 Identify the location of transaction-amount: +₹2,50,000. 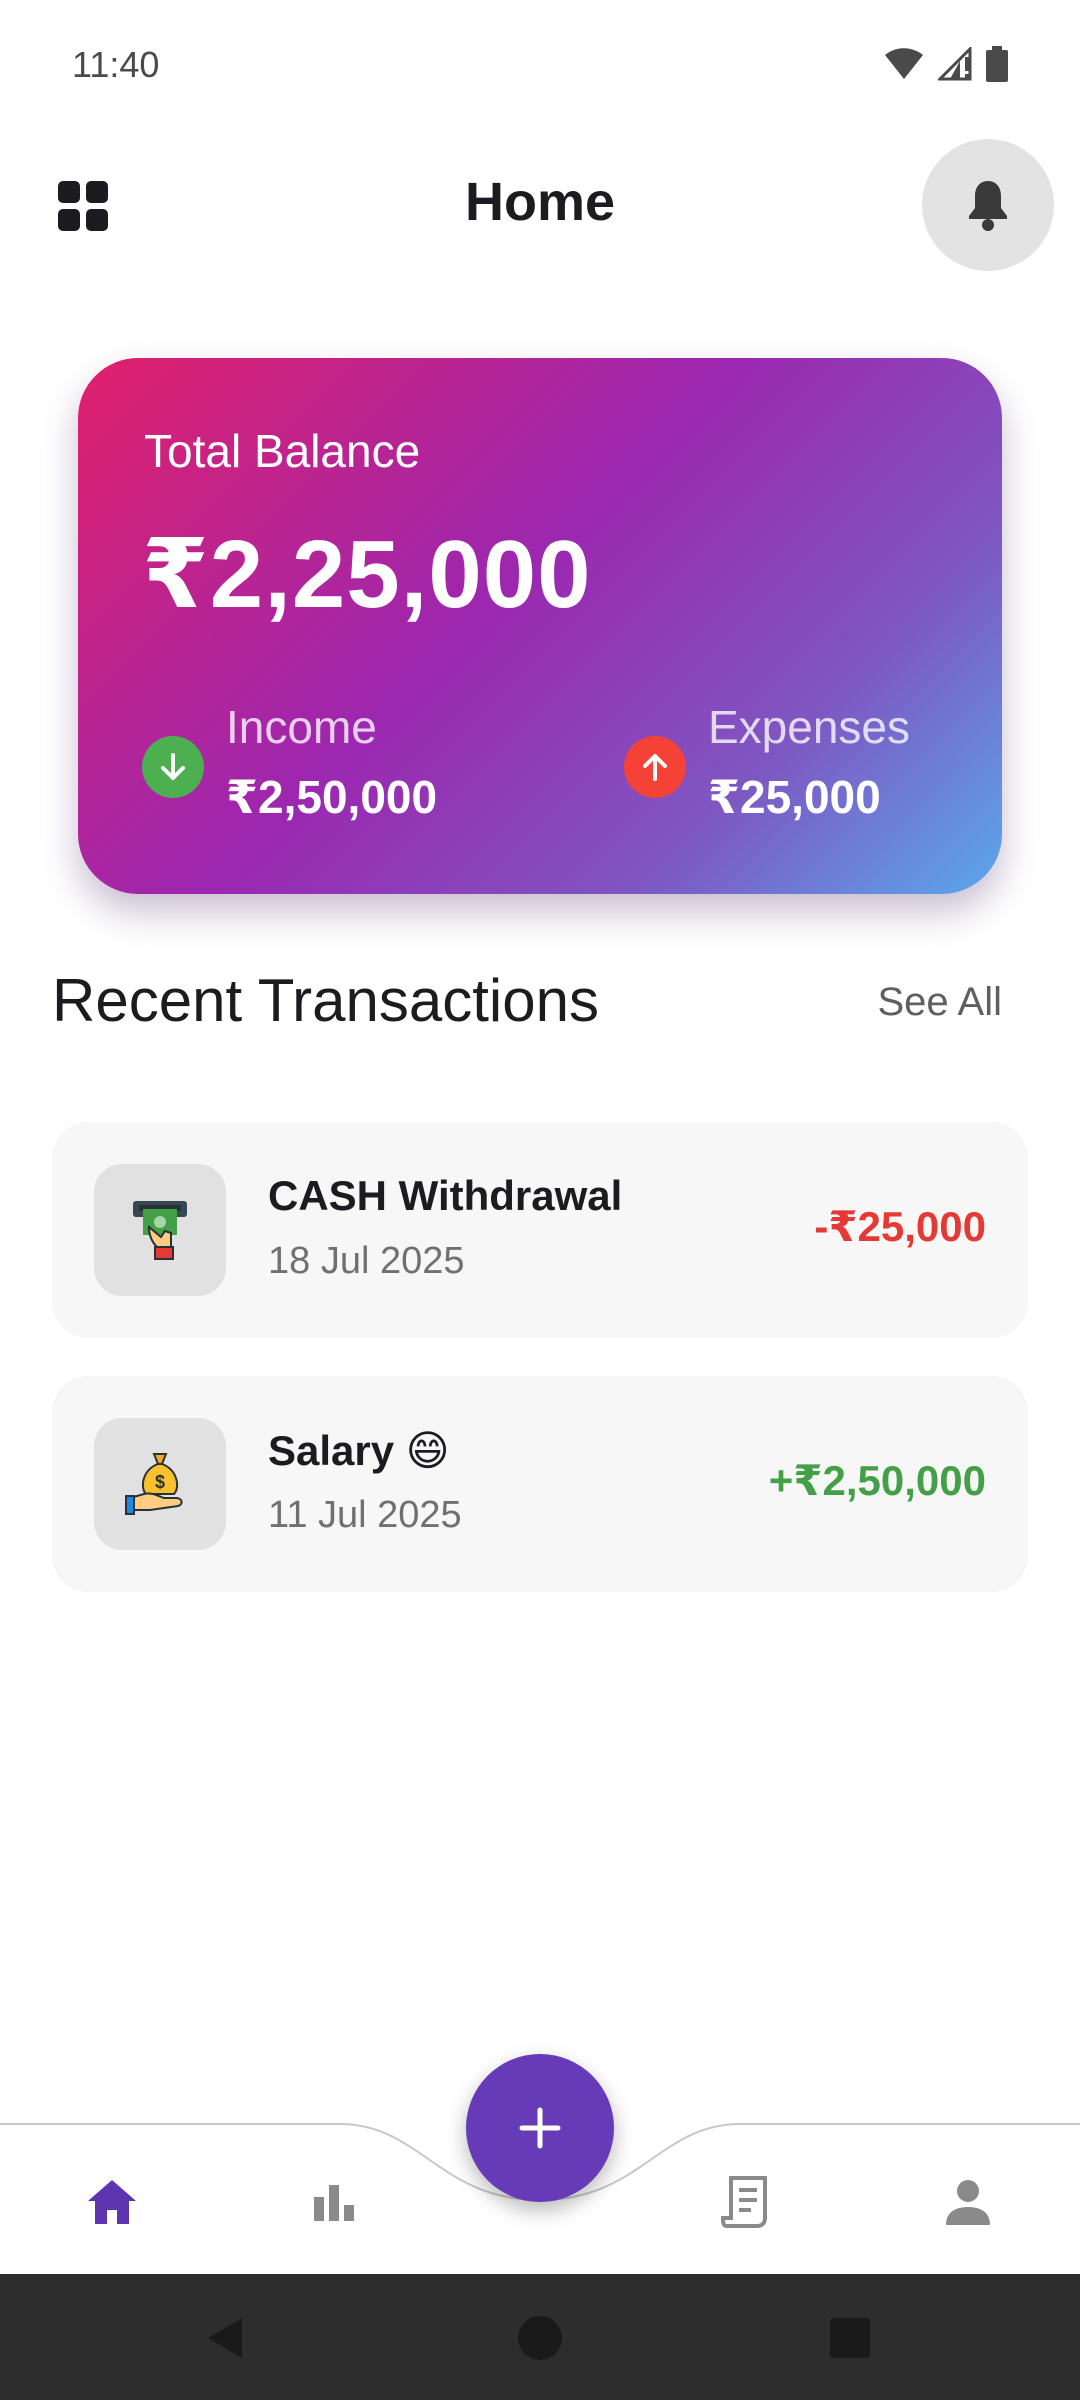
(877, 1480).